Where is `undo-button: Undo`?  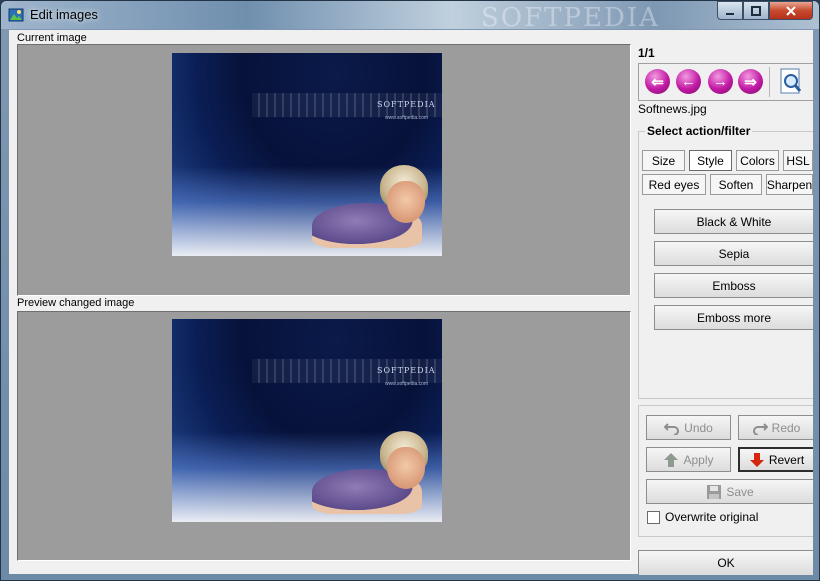
undo-button: Undo is located at coordinates (688, 427).